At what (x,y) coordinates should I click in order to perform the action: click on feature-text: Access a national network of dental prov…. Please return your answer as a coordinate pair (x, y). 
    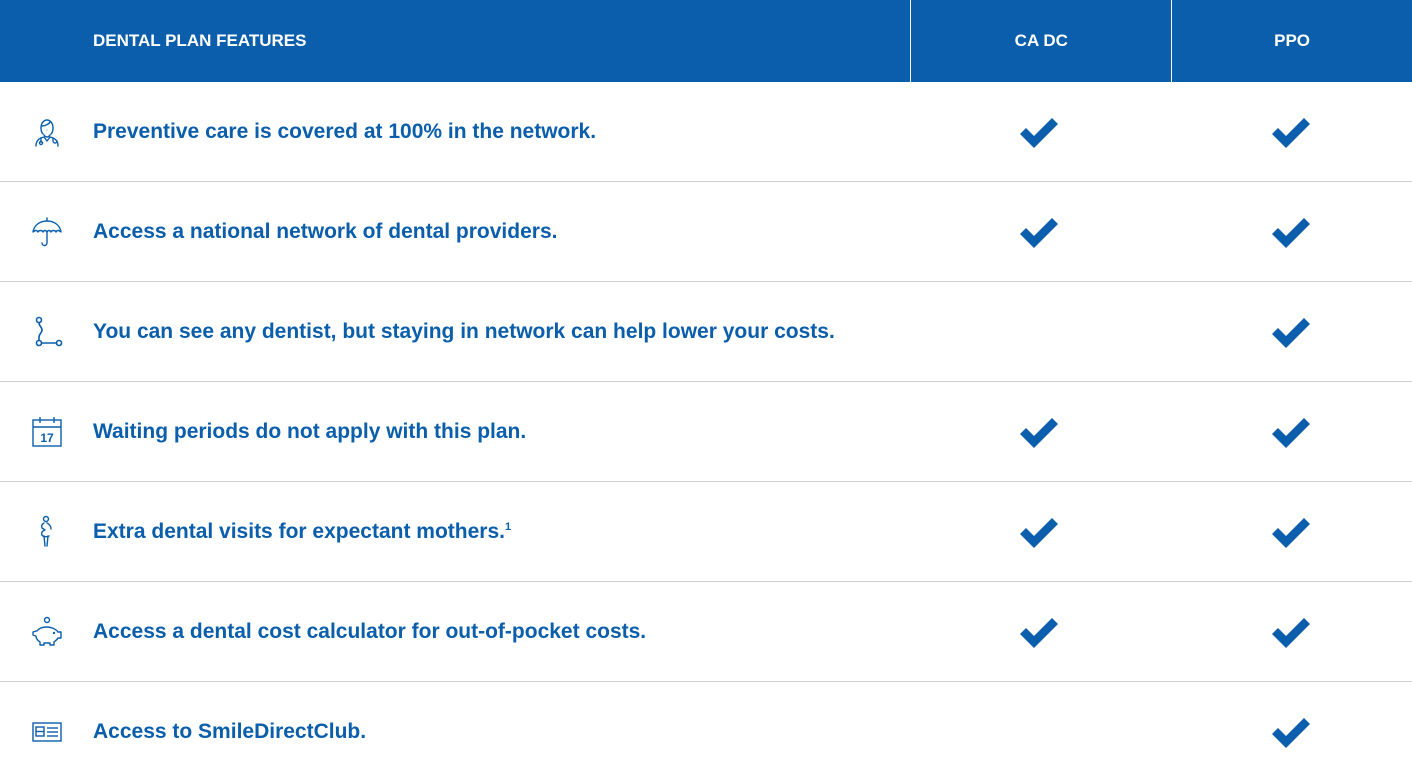
    Looking at the image, I should click on (499, 232).